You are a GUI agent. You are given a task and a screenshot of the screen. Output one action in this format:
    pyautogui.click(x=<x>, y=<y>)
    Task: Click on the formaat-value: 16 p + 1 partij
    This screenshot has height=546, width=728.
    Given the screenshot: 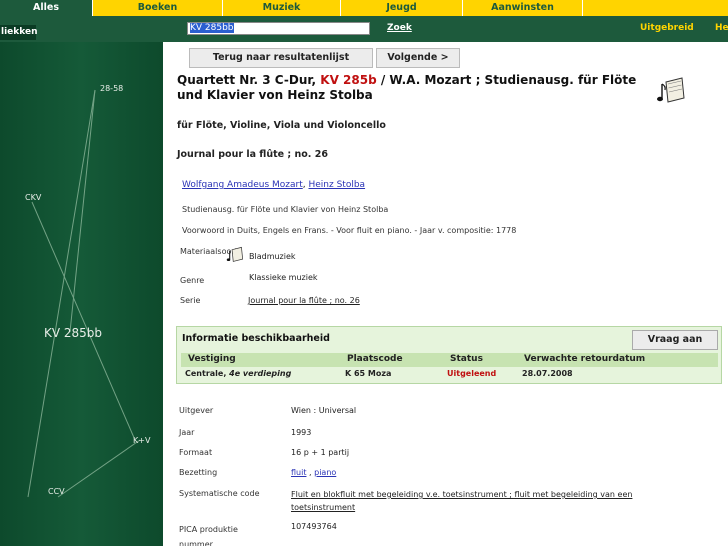 What is the action you would take?
    pyautogui.click(x=320, y=452)
    